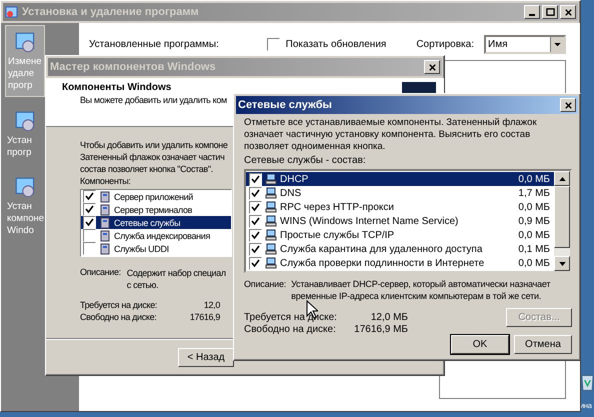 This screenshot has width=594, height=417. Describe the element at coordinates (400, 263) in the screenshot. I see `subcomponent-item: Служба проверки подлинности в Интернете 0,0 МБ` at that location.